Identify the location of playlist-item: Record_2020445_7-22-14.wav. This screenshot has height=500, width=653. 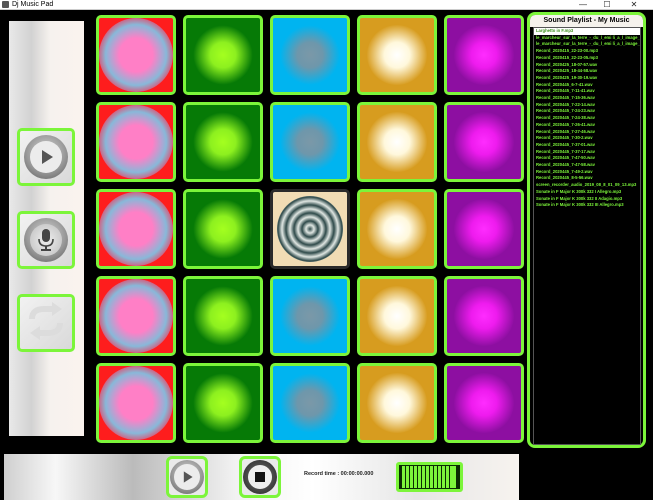
(587, 105).